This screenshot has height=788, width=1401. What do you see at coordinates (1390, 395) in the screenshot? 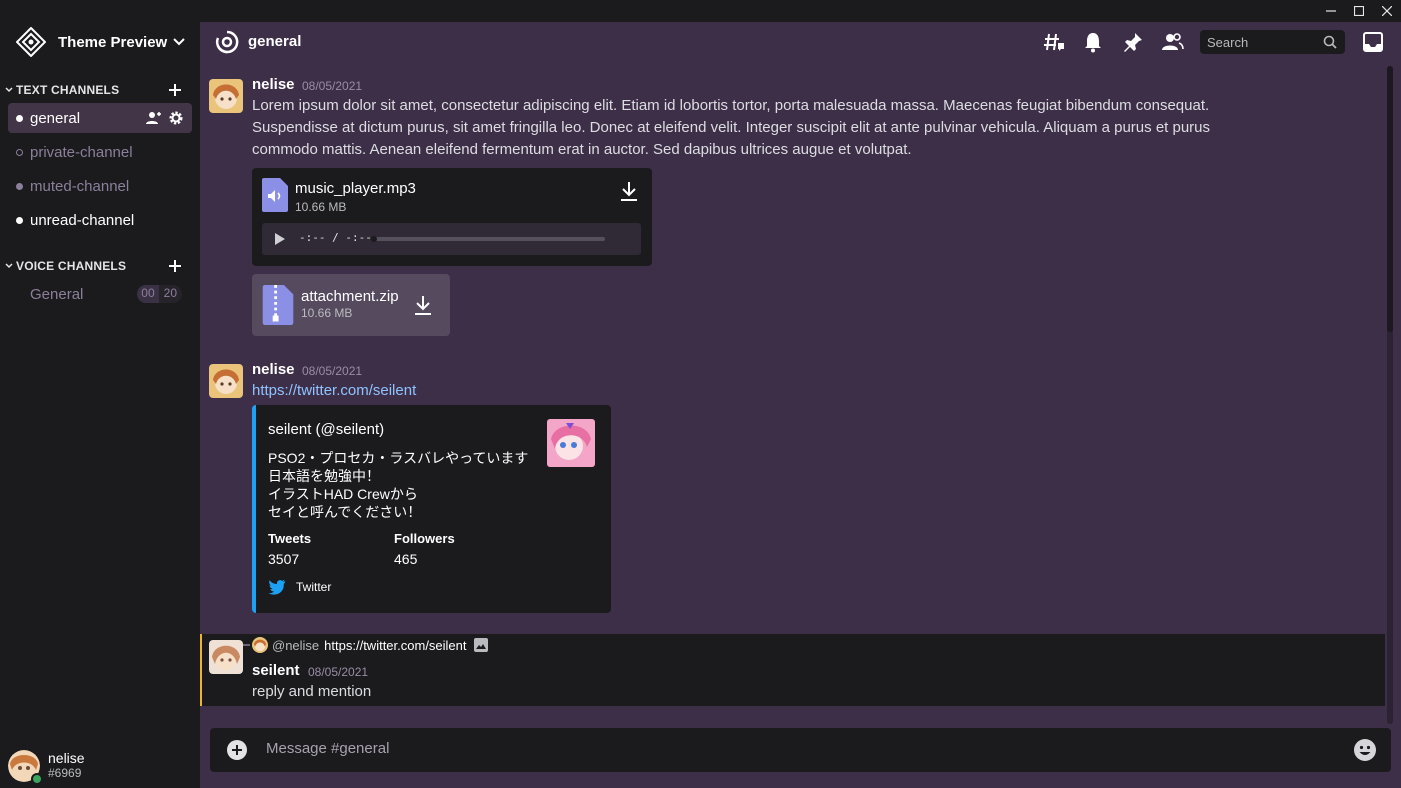
I see `scrollbar` at bounding box center [1390, 395].